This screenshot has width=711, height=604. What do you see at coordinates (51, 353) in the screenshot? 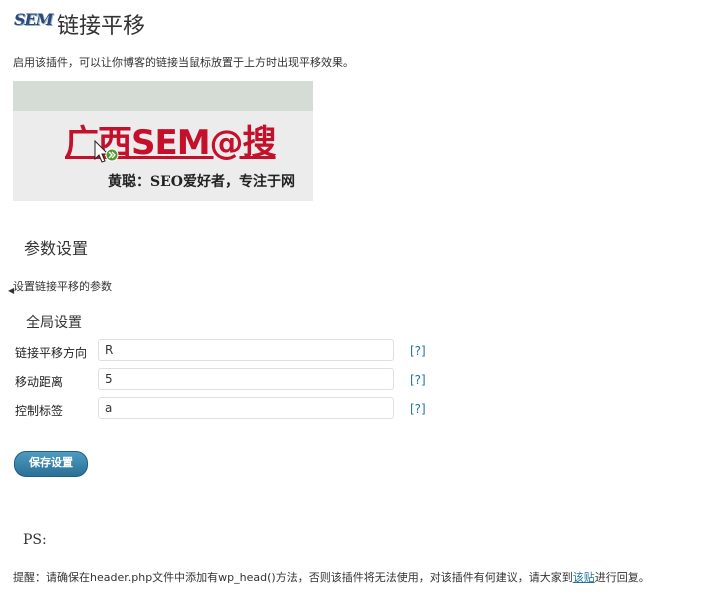
I see `direction-label: 链接平移方向` at bounding box center [51, 353].